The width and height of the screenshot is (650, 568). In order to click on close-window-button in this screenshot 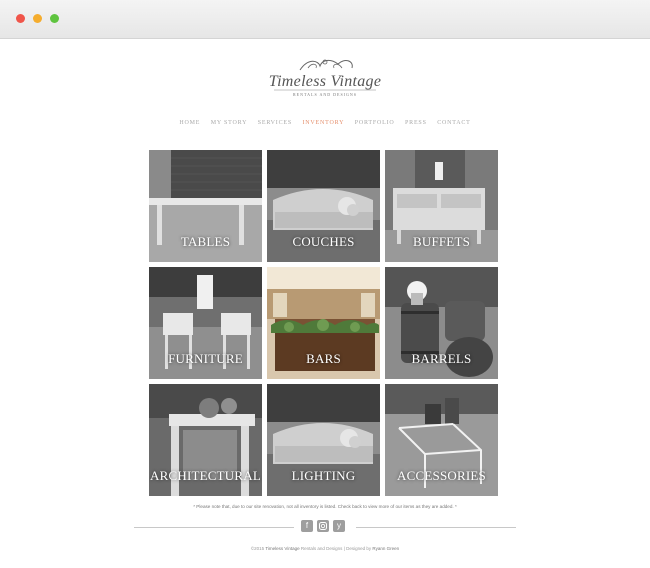, I will do `click(20, 18)`.